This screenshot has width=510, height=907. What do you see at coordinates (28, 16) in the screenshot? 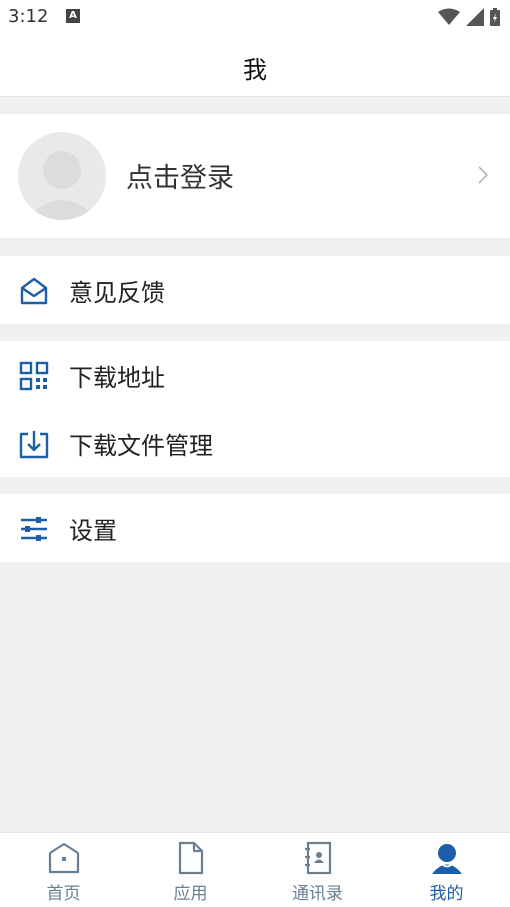
I see `status-time: 3:12` at bounding box center [28, 16].